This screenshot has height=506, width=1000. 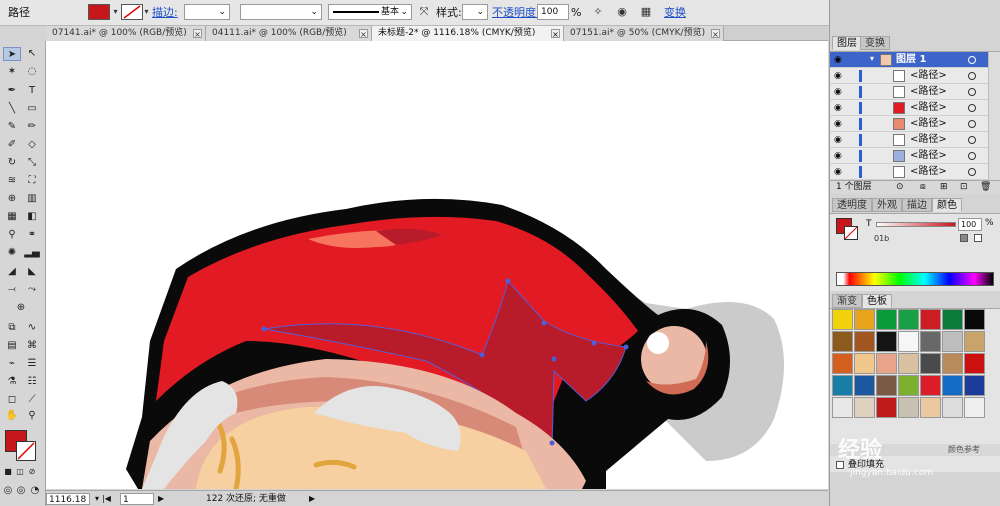 What do you see at coordinates (516, 13) in the screenshot?
I see `opacity-link: 不透明度:` at bounding box center [516, 13].